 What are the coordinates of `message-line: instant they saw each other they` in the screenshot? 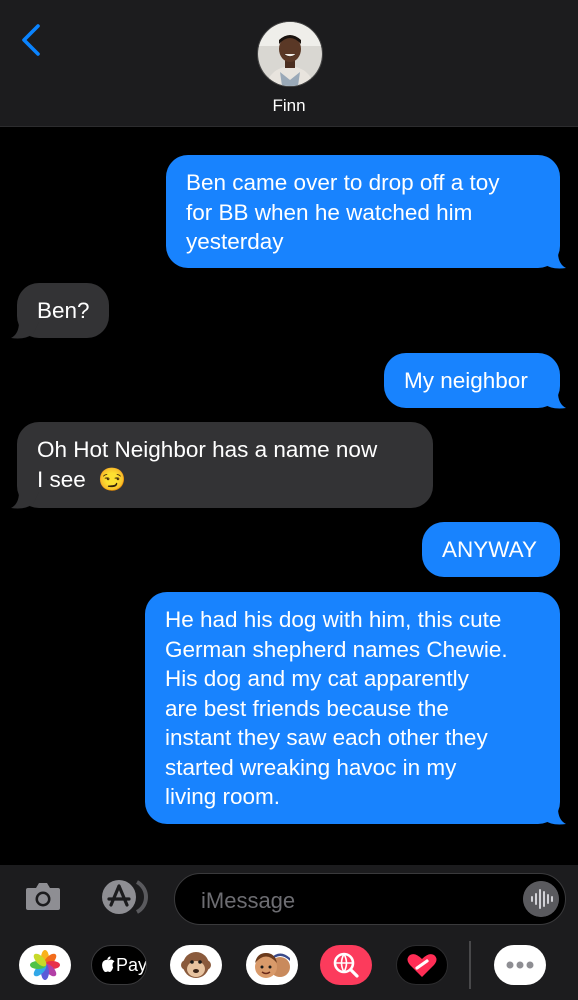 It's located at (326, 737).